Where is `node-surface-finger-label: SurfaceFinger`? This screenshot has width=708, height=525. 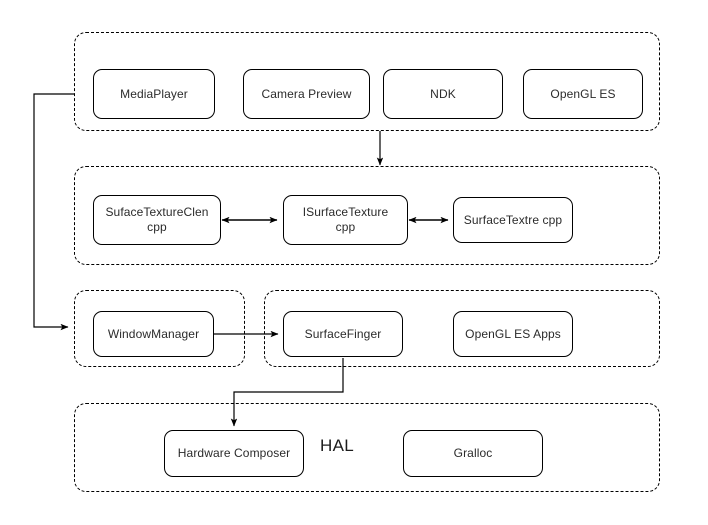
node-surface-finger-label: SurfaceFinger is located at coordinates (343, 333).